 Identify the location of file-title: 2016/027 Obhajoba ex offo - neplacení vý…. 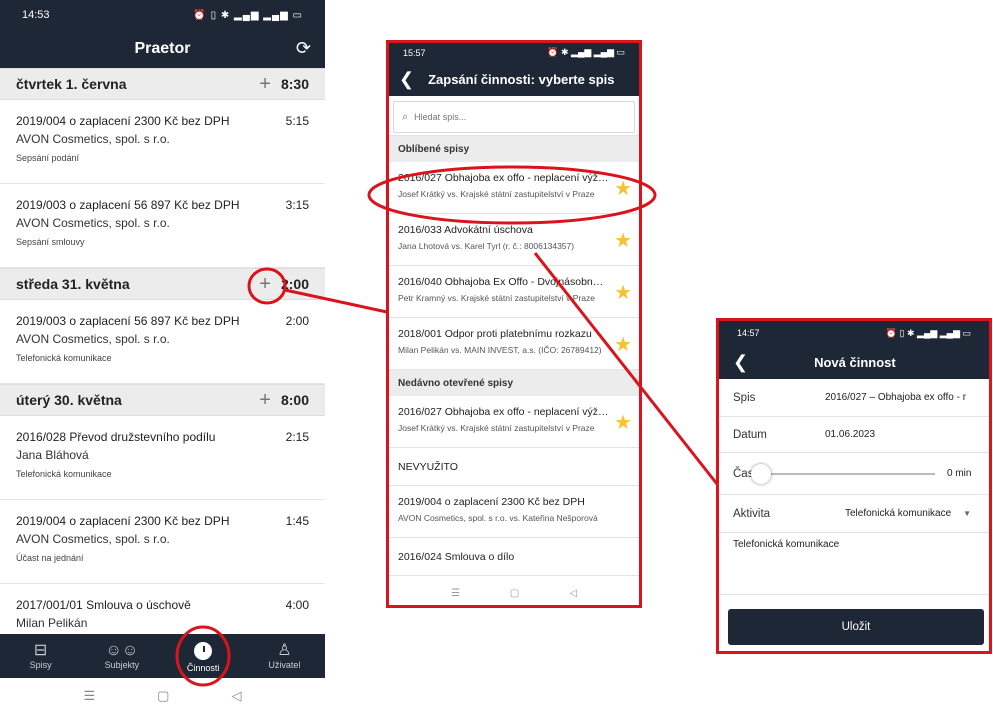
(503, 412).